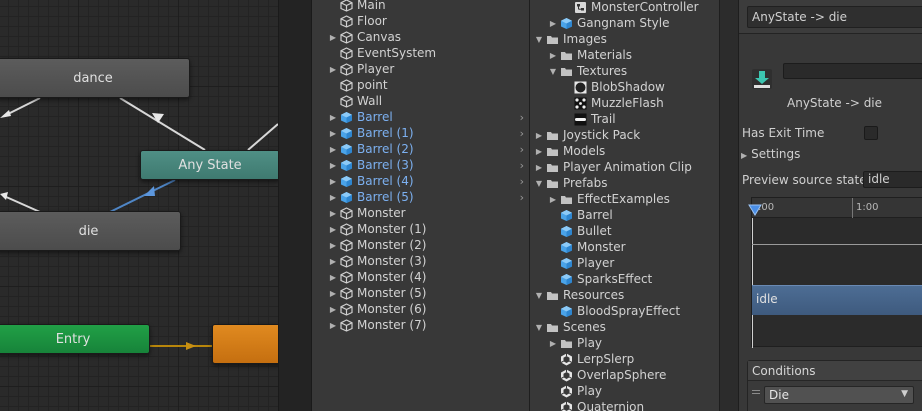 The height and width of the screenshot is (411, 922). I want to click on transition-anystate-dance, so click(162, 124).